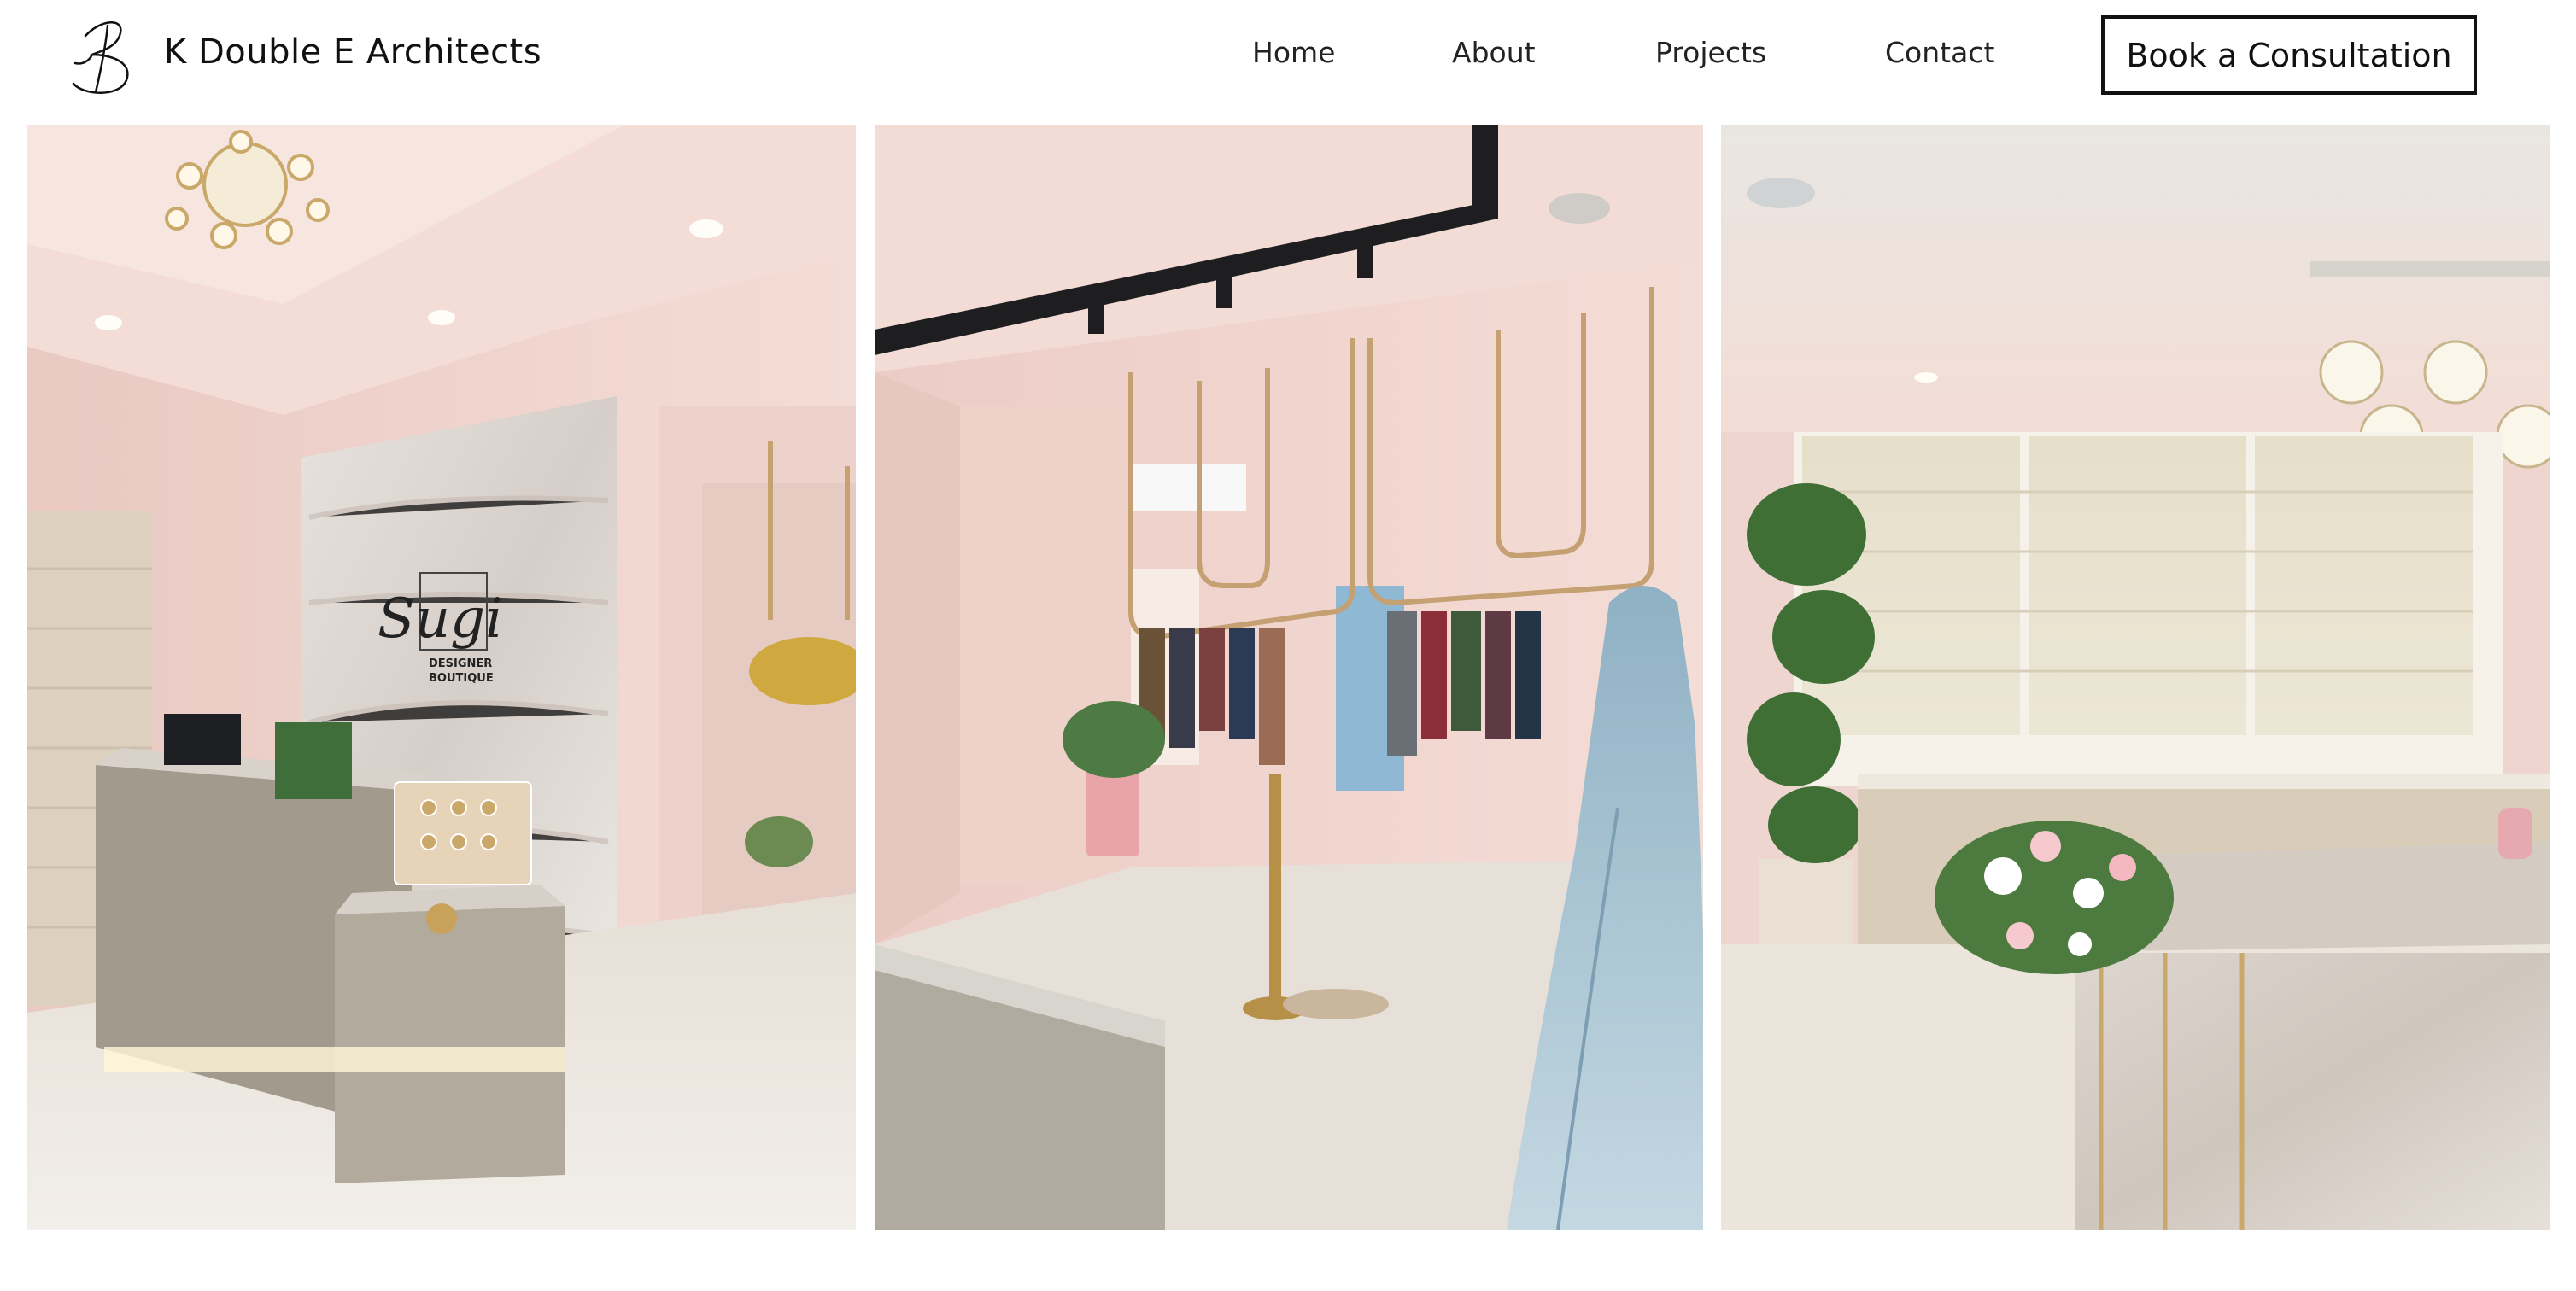 This screenshot has height=1291, width=2576. I want to click on nav-about: About, so click(1494, 52).